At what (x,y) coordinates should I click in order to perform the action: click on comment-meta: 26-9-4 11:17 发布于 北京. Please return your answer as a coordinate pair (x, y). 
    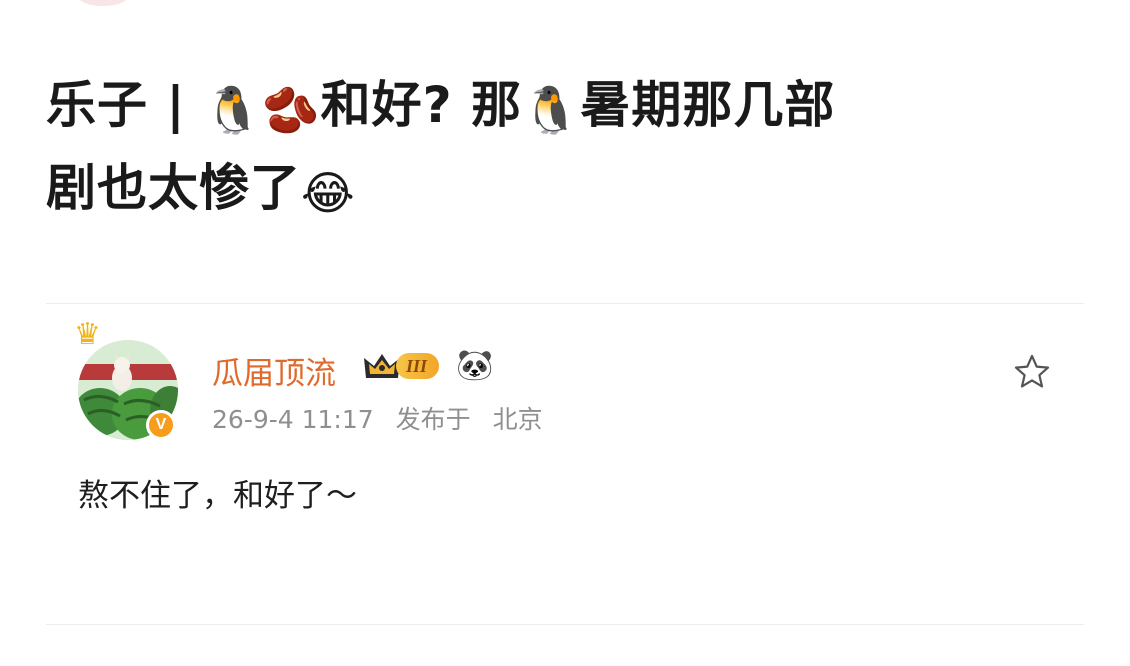
    Looking at the image, I should click on (377, 418).